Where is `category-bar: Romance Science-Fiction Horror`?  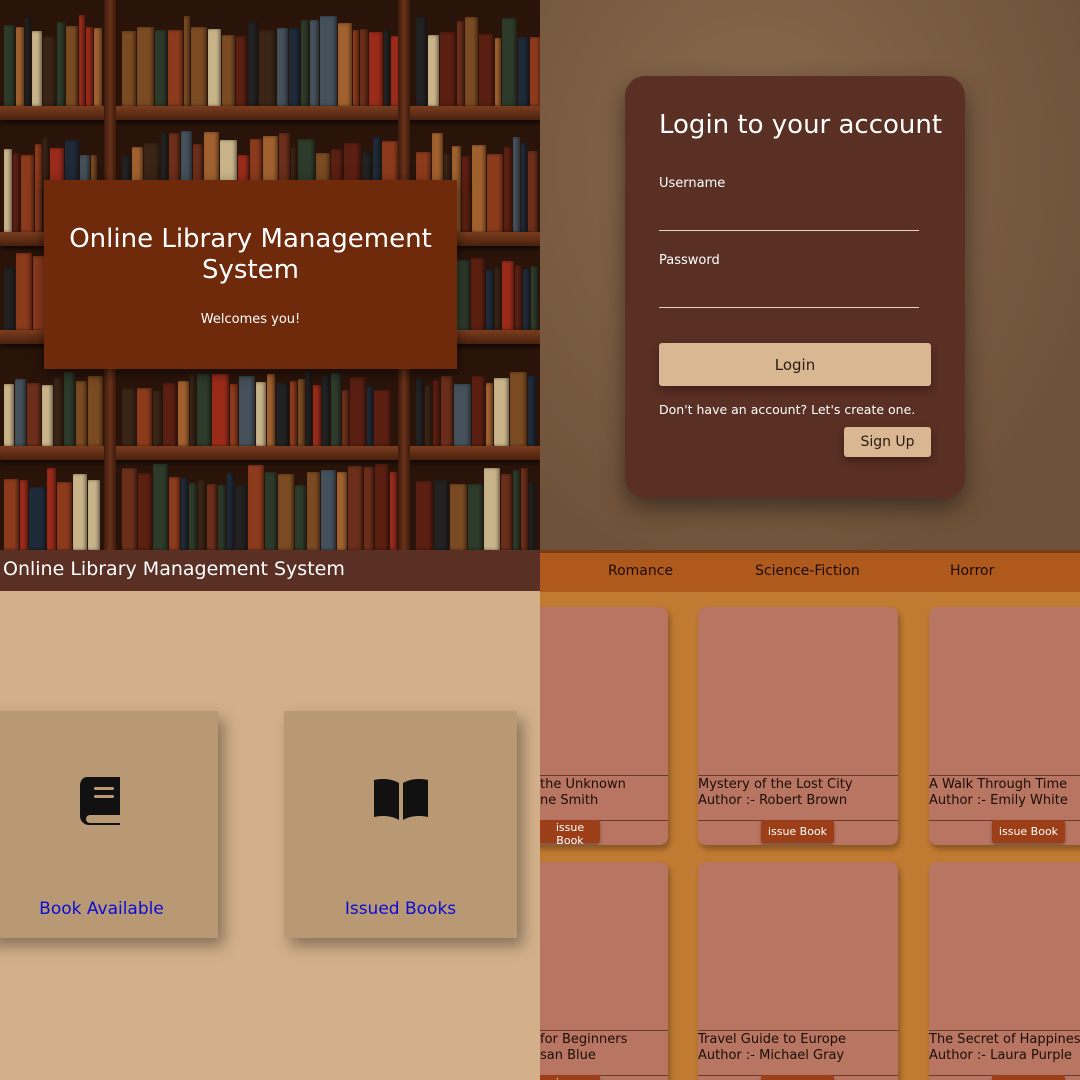 category-bar: Romance Science-Fiction Horror is located at coordinates (810, 571).